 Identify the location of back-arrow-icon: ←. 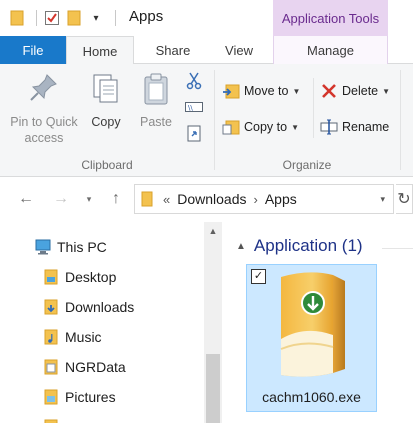
(26, 199).